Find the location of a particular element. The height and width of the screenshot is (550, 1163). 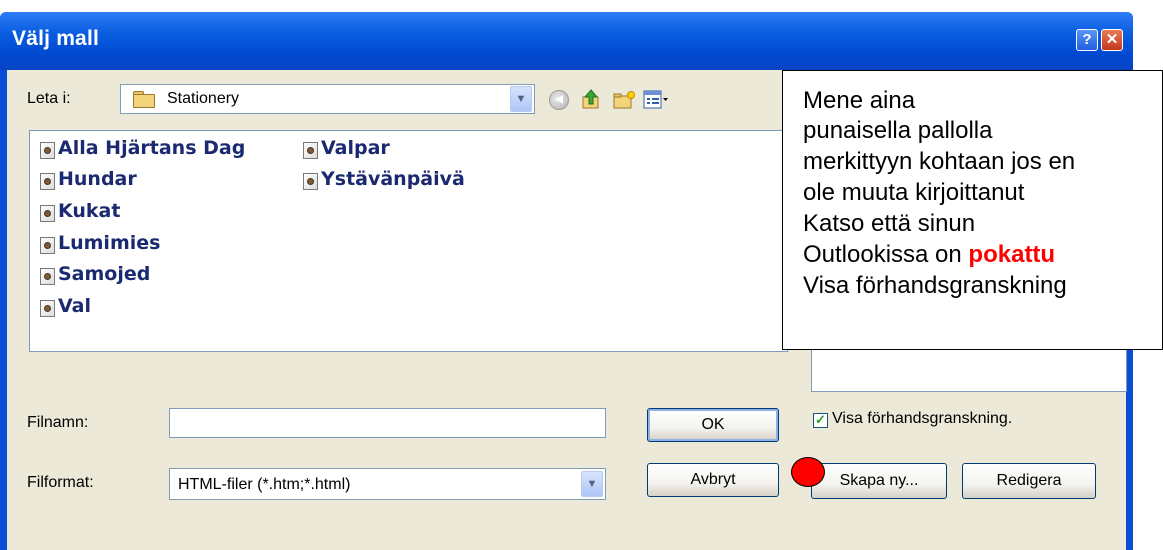

title-bar: Välj mall ? ✕ is located at coordinates (566, 41).